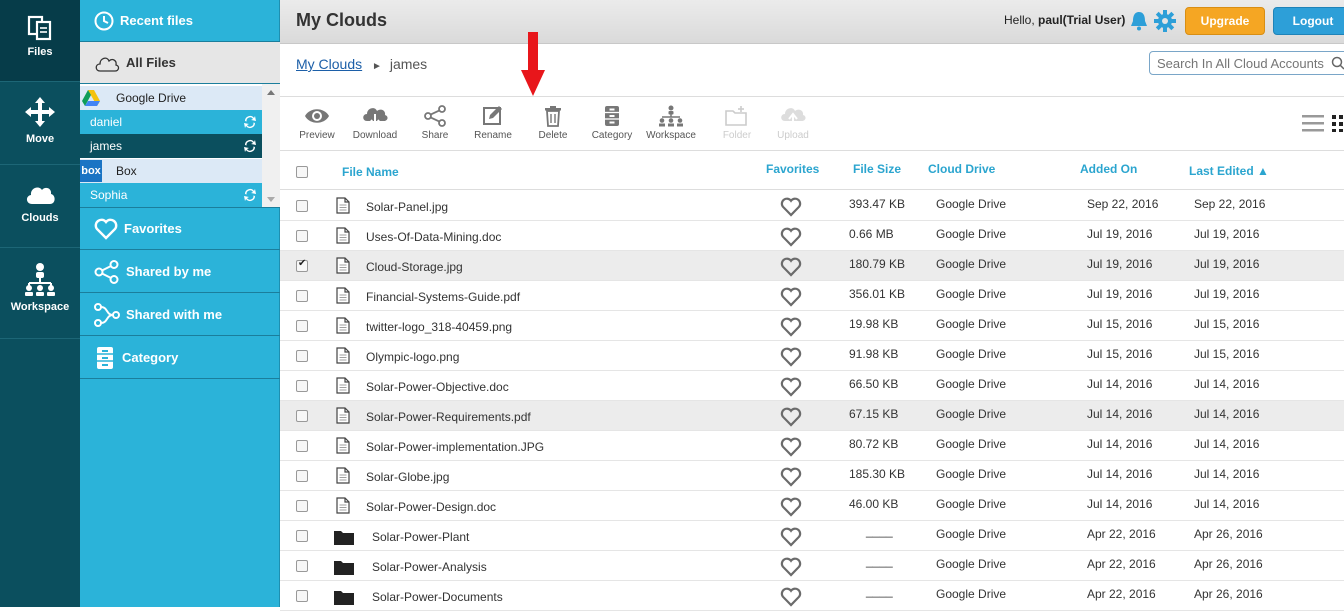  I want to click on shared-by-me-link: Shared by me, so click(180, 272).